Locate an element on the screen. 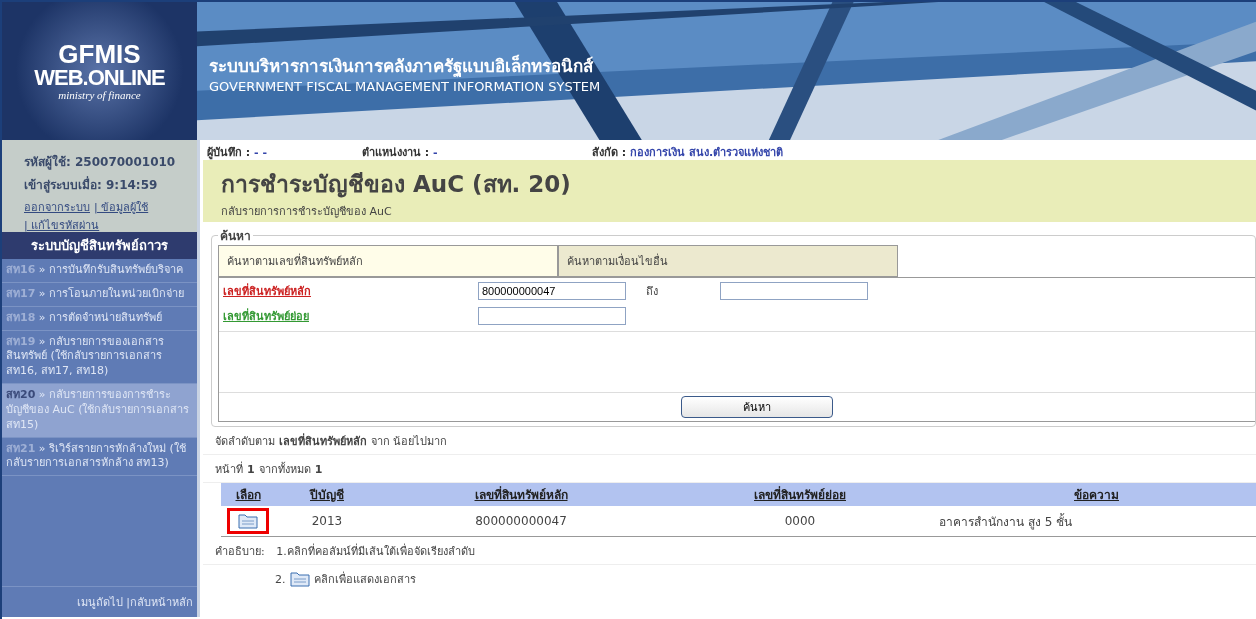 The height and width of the screenshot is (619, 1256). search-tab: ค้นหาตามเลขที่สินทรัพย์หลัก is located at coordinates (388, 261).